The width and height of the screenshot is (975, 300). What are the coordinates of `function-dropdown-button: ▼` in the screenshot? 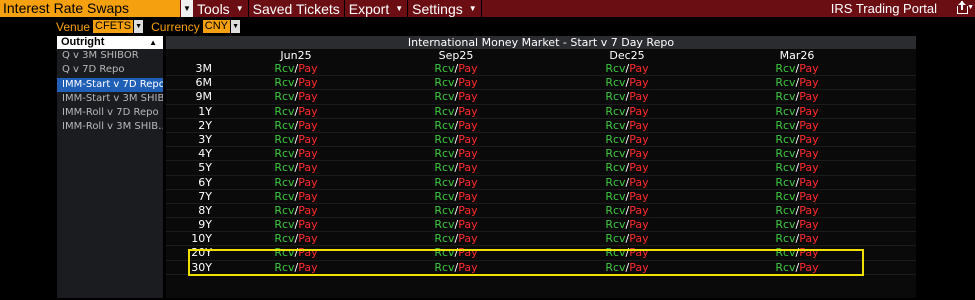 It's located at (187, 8).